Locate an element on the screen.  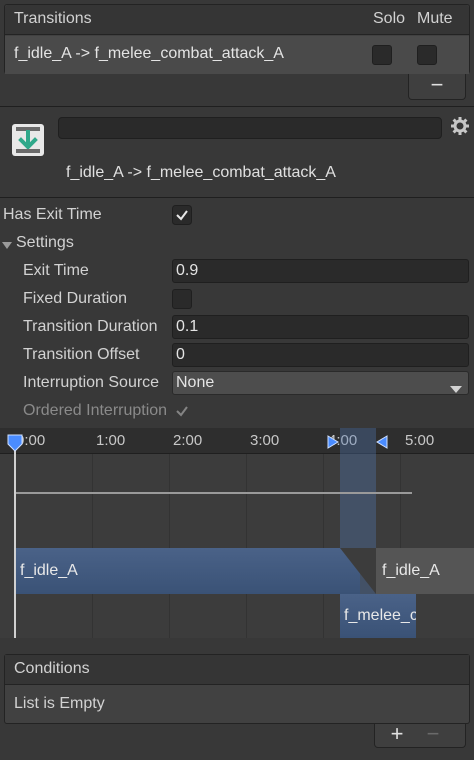
weight-curve-line is located at coordinates (214, 493).